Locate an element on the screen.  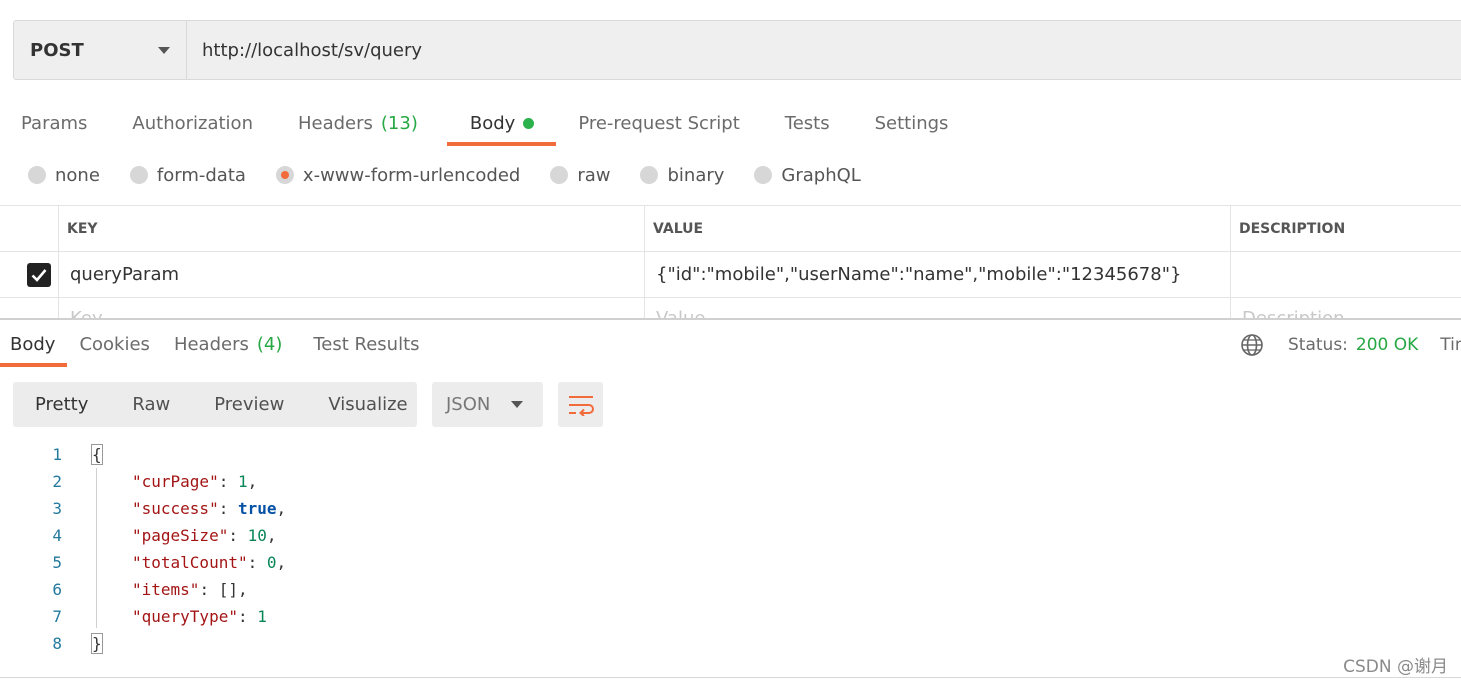
line-number: 4 is located at coordinates (57, 535).